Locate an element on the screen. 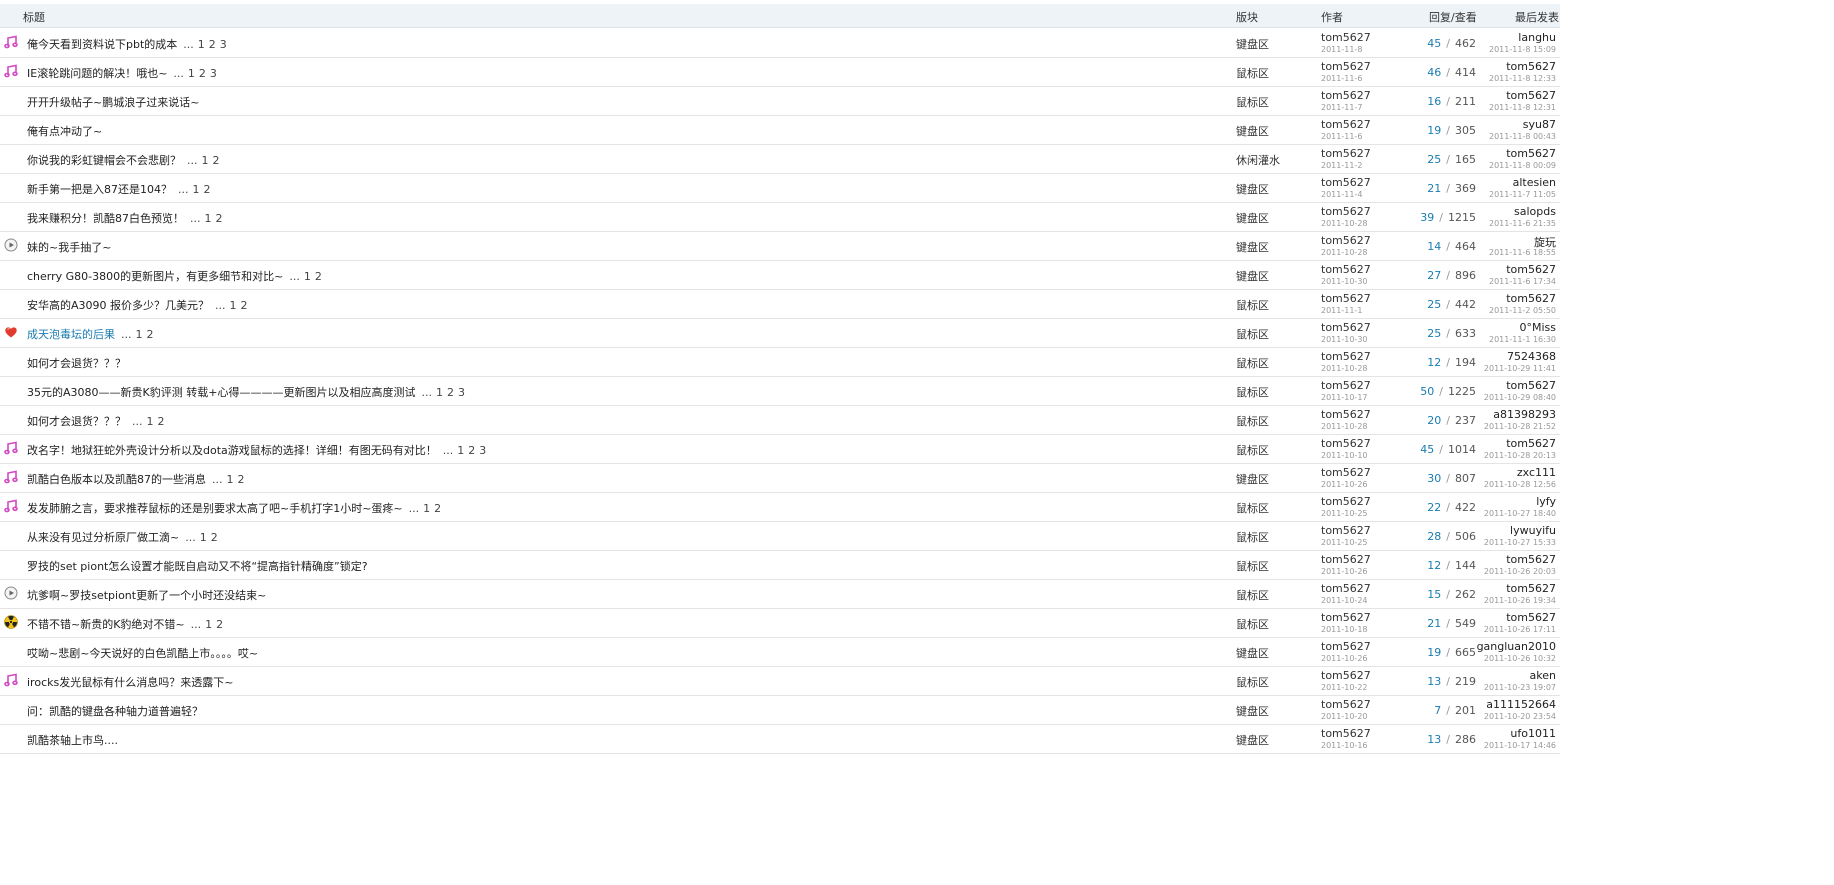 This screenshot has height=885, width=1834. thread-title-link: 问：凯酷的键盘各种轴力道普遍轻？ is located at coordinates (115, 711).